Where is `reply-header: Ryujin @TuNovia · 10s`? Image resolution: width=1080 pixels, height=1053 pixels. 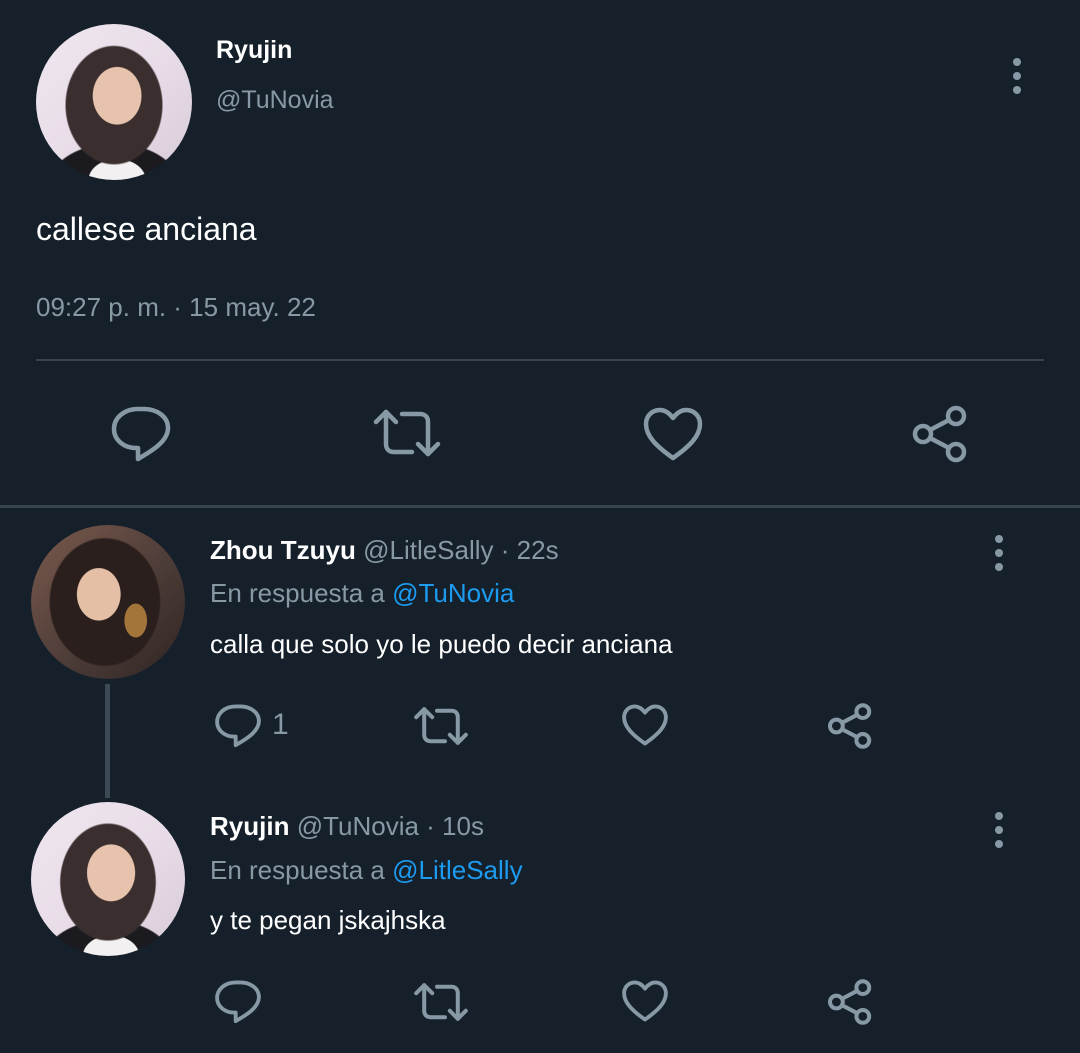 reply-header: Ryujin @TuNovia · 10s is located at coordinates (347, 826).